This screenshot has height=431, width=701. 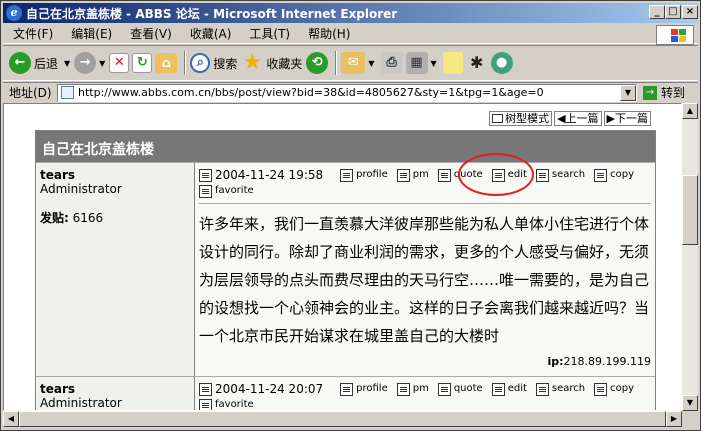 What do you see at coordinates (434, 63) in the screenshot?
I see `edit-dropdown-icon: ▼` at bounding box center [434, 63].